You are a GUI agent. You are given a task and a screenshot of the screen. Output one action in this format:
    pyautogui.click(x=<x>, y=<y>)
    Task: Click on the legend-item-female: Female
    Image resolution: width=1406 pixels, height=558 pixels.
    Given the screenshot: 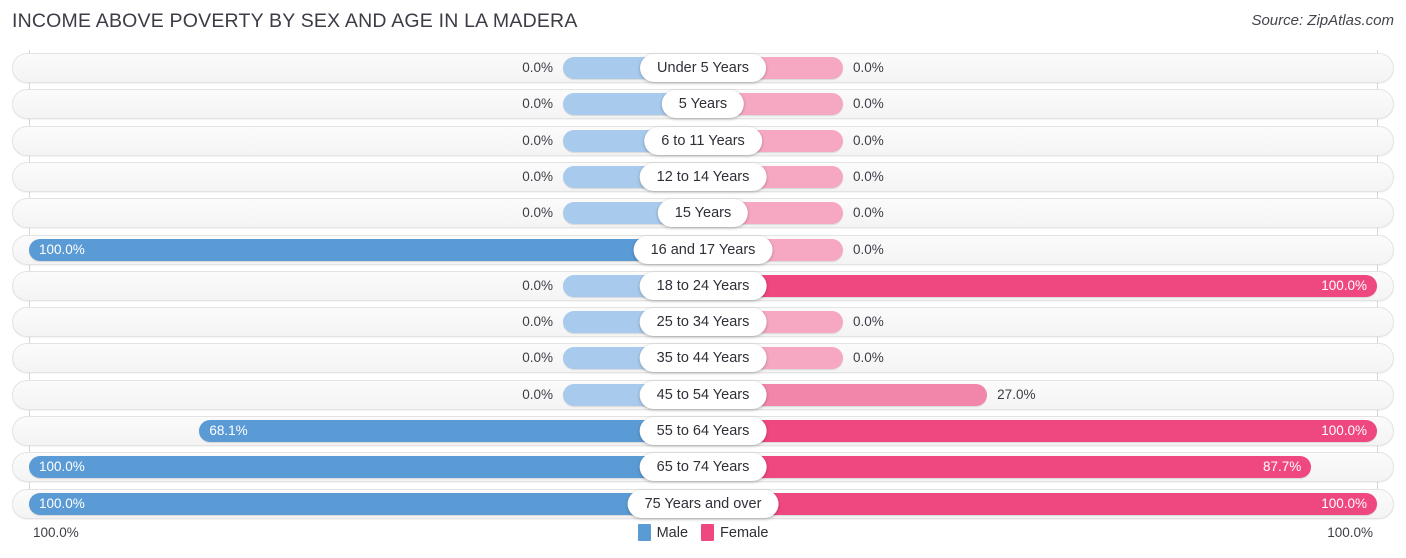 What is the action you would take?
    pyautogui.click(x=734, y=532)
    